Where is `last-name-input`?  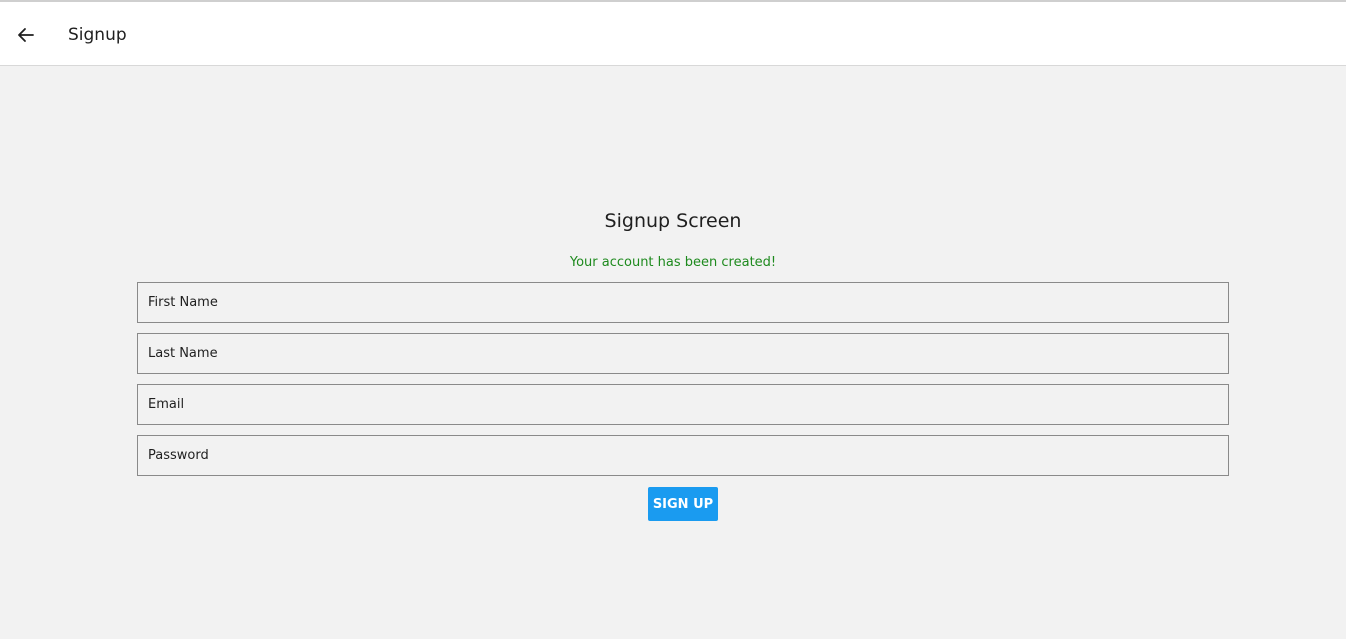
last-name-input is located at coordinates (683, 353).